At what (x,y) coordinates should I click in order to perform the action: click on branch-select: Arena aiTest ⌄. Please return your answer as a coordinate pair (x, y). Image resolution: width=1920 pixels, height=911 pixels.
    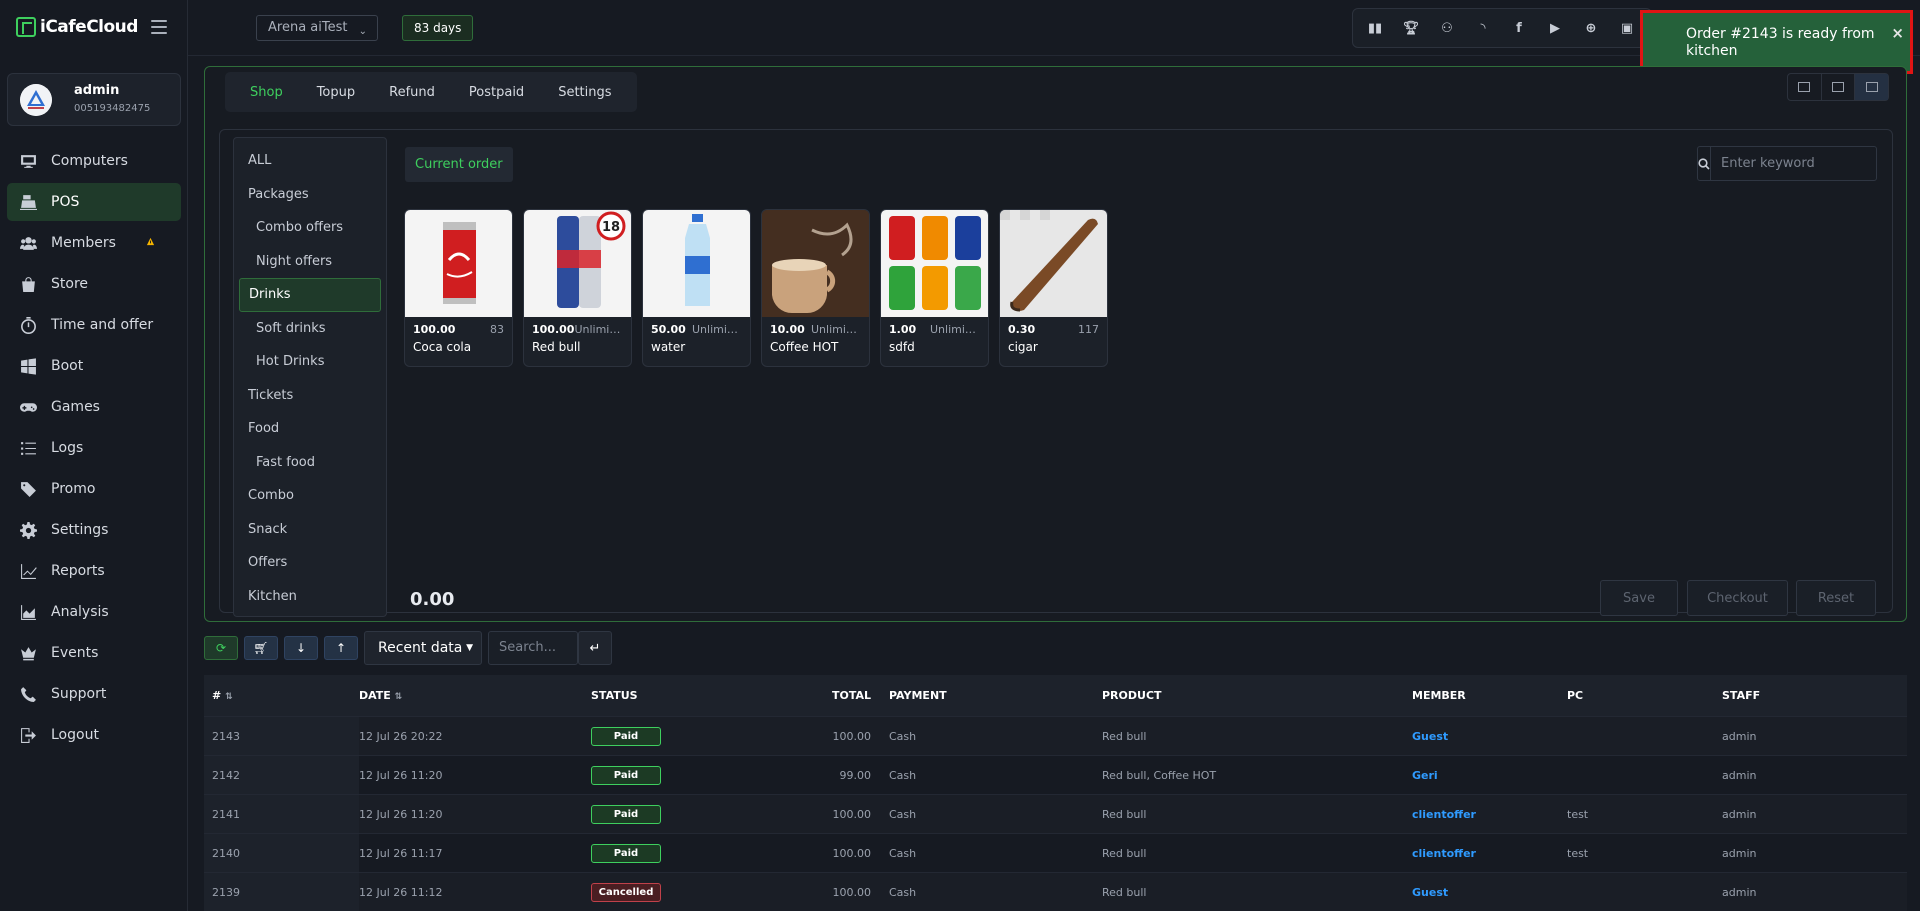
    Looking at the image, I should click on (317, 28).